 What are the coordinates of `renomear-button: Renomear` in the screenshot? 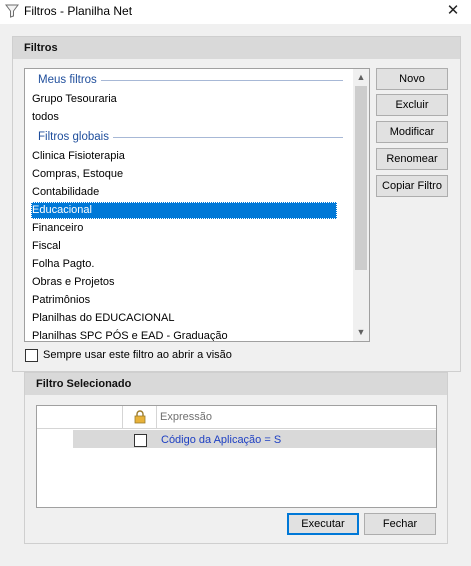 It's located at (412, 159).